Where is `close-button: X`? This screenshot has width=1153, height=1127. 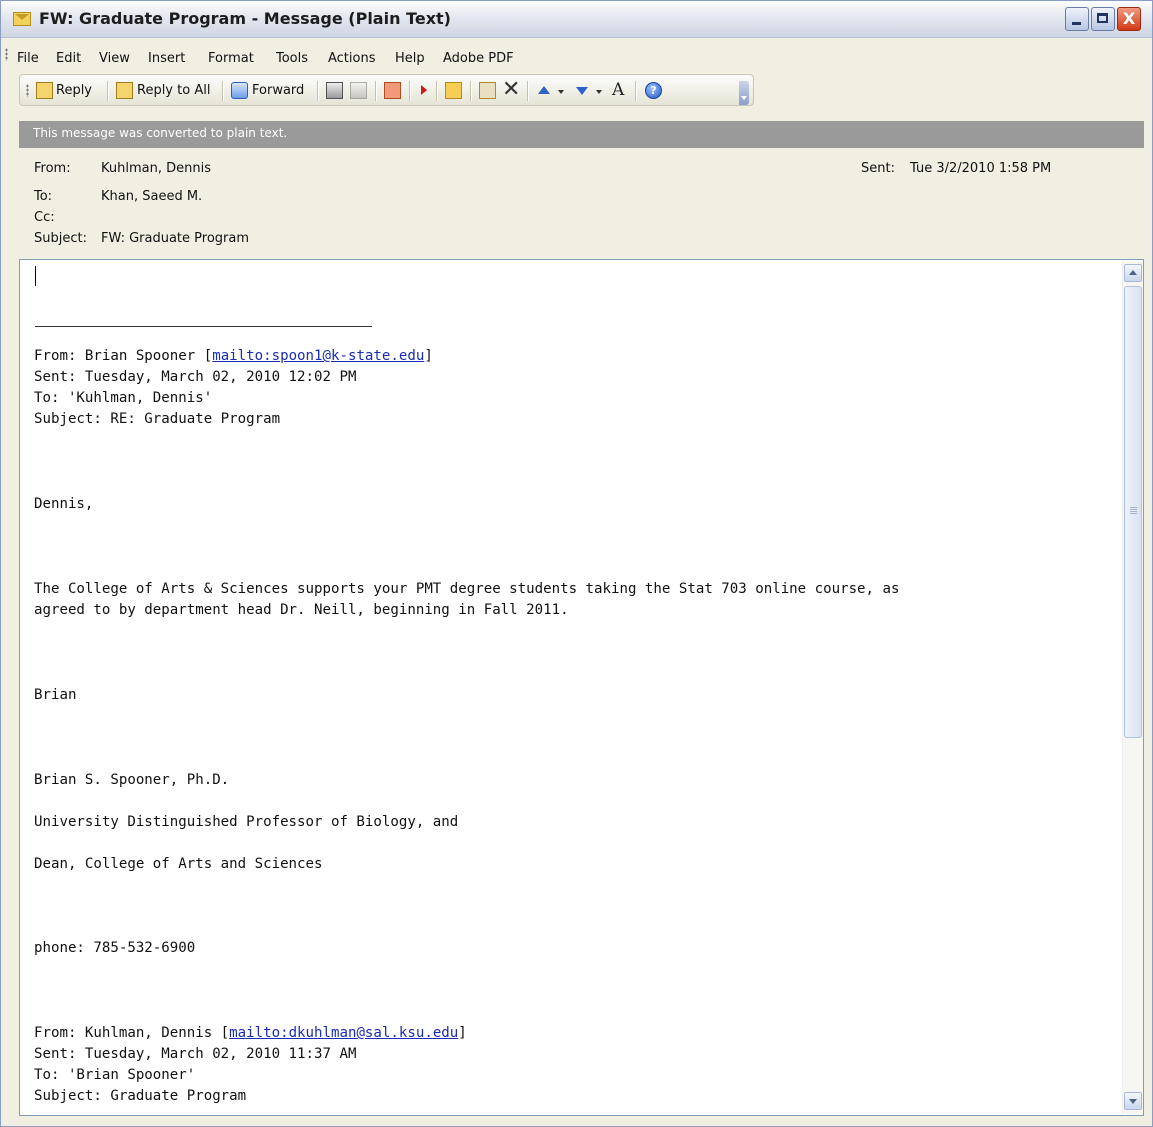
close-button: X is located at coordinates (1129, 19).